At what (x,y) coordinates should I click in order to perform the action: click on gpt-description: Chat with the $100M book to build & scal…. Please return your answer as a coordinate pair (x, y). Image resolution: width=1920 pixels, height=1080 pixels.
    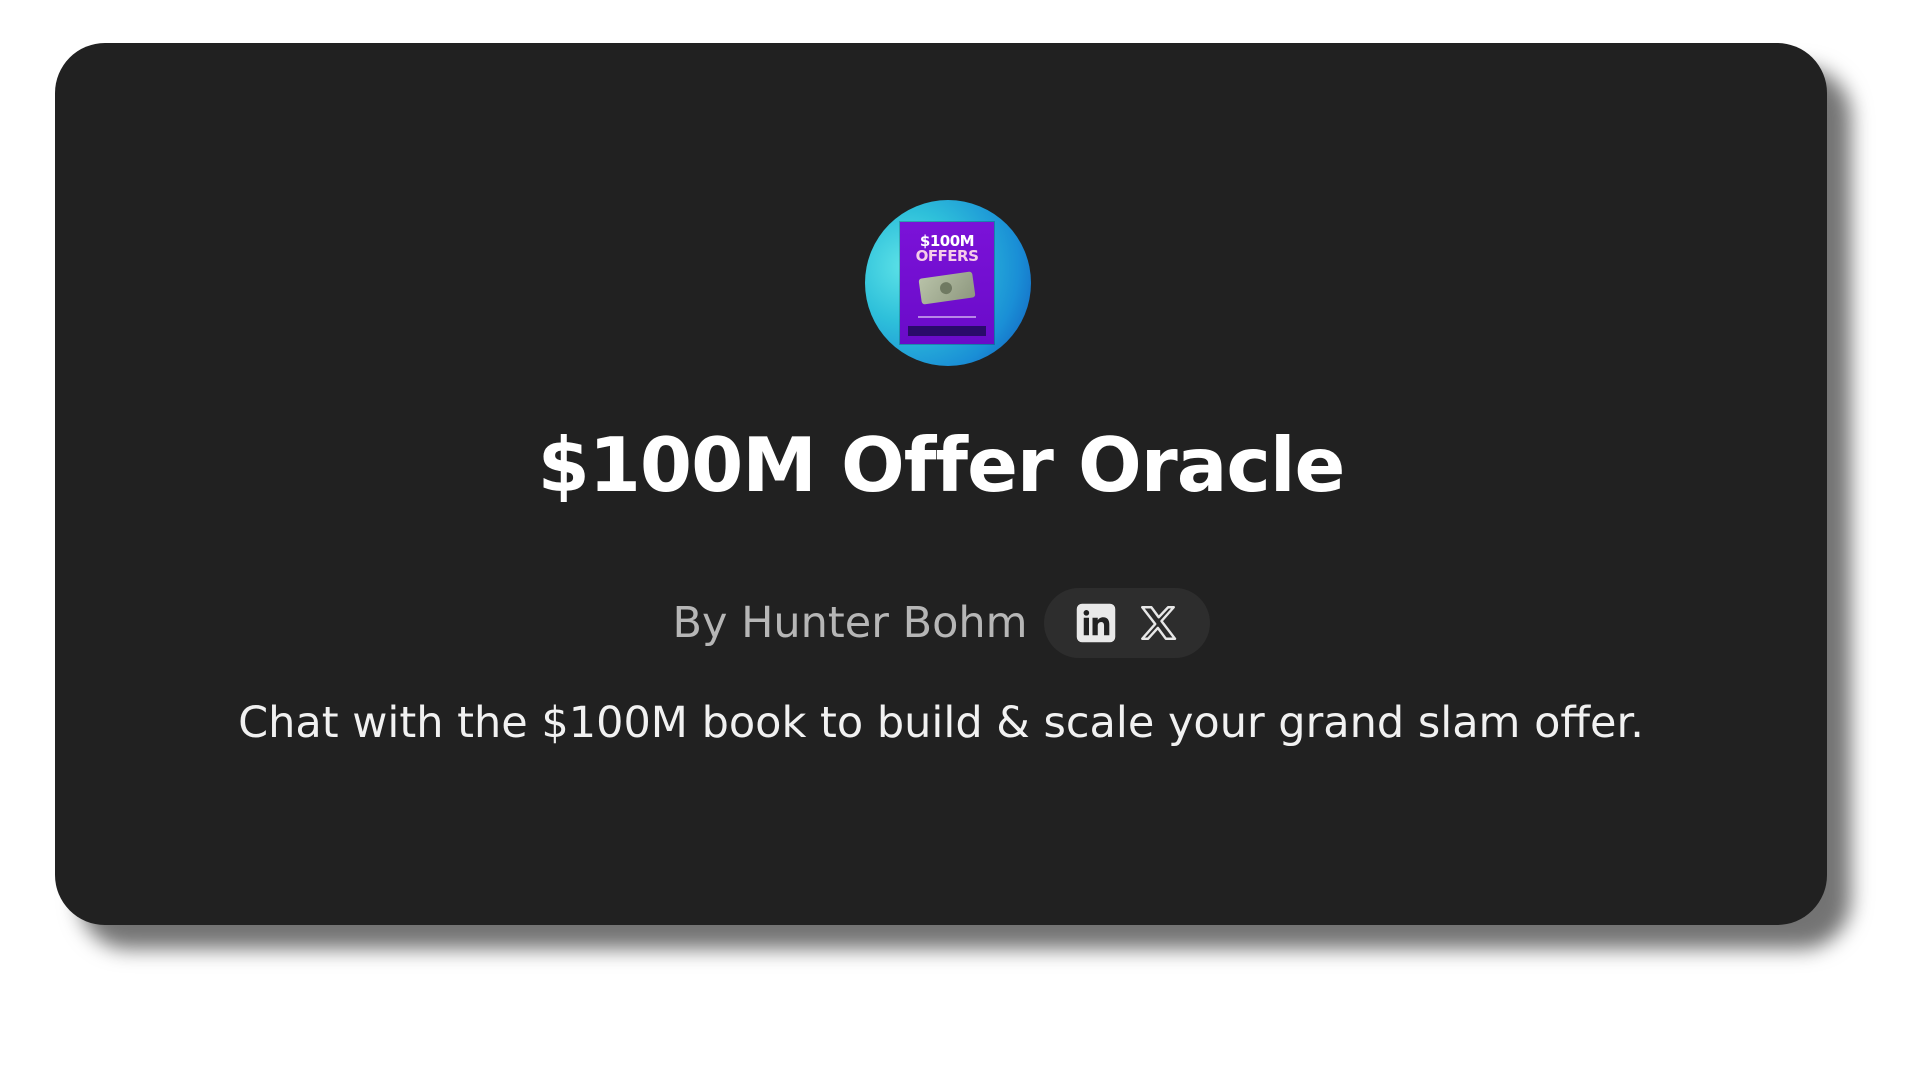
    Looking at the image, I should click on (941, 723).